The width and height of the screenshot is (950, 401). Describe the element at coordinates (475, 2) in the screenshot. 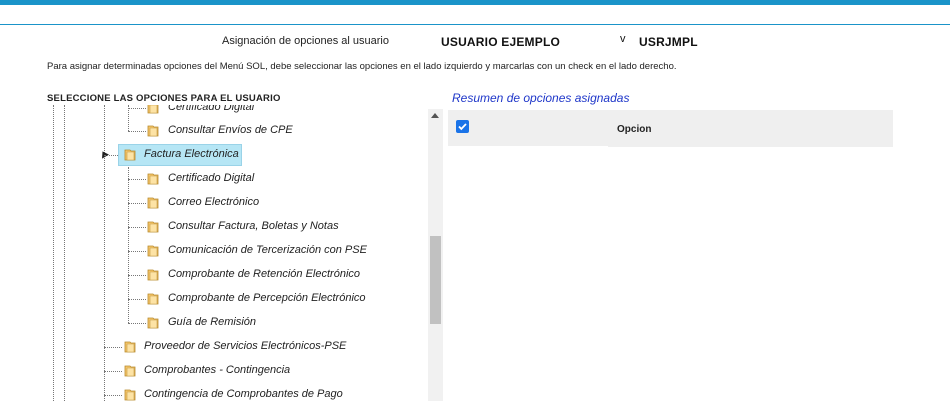

I see `top-accent-bar` at that location.